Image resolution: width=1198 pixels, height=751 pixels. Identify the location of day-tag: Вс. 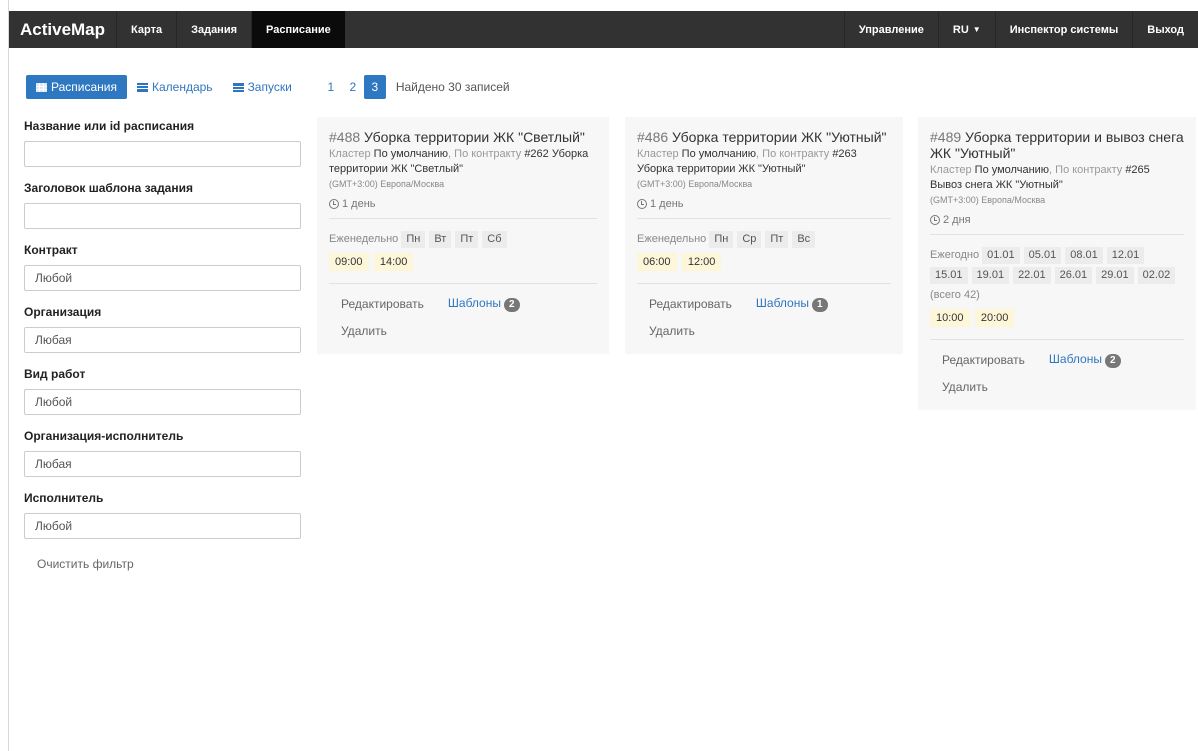
(804, 239).